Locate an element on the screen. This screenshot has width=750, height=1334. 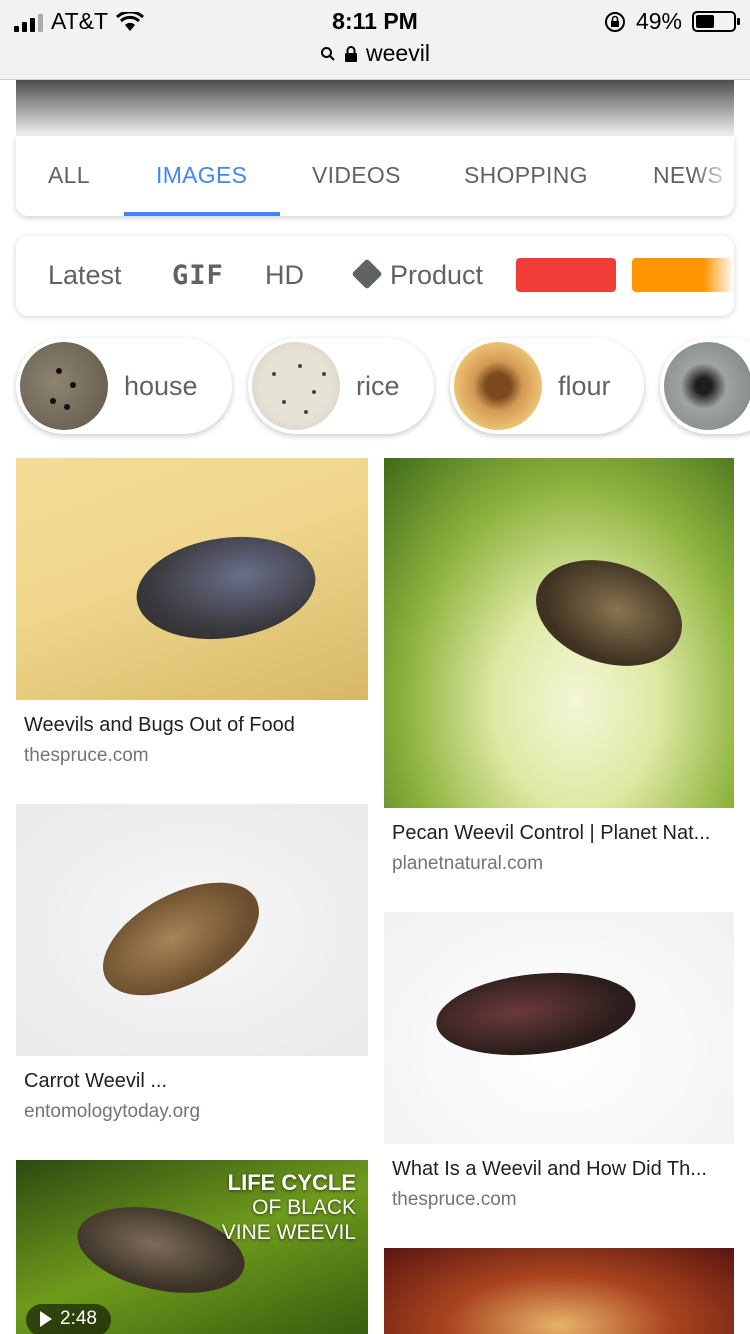
chip-more is located at coordinates (705, 386).